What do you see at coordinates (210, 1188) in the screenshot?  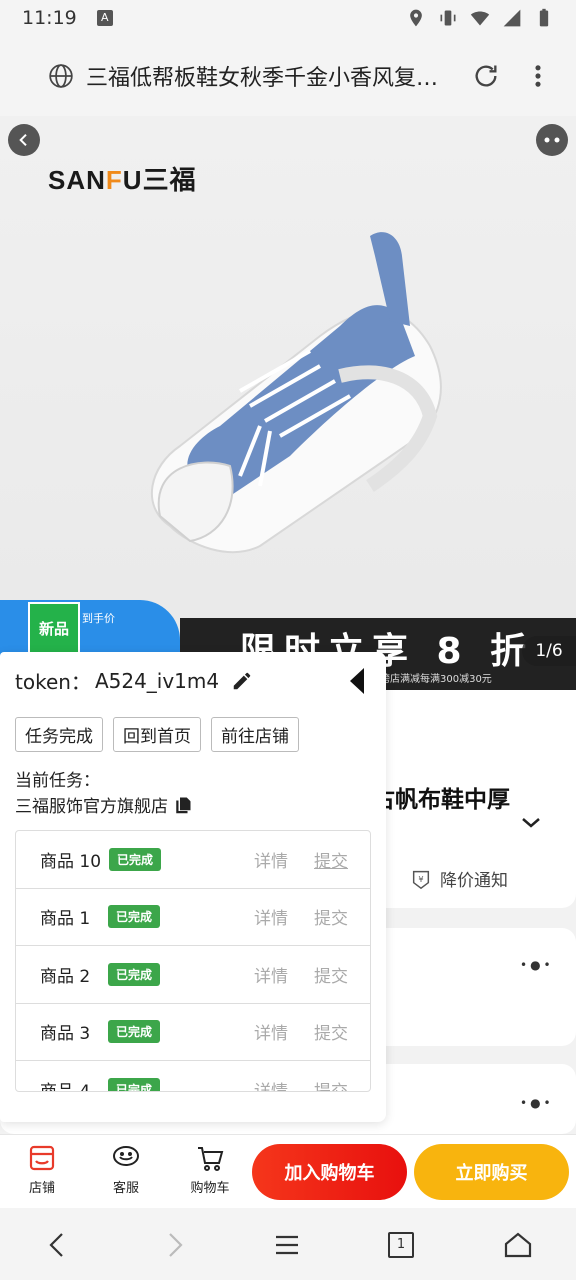 I see `cart-label: 购物车` at bounding box center [210, 1188].